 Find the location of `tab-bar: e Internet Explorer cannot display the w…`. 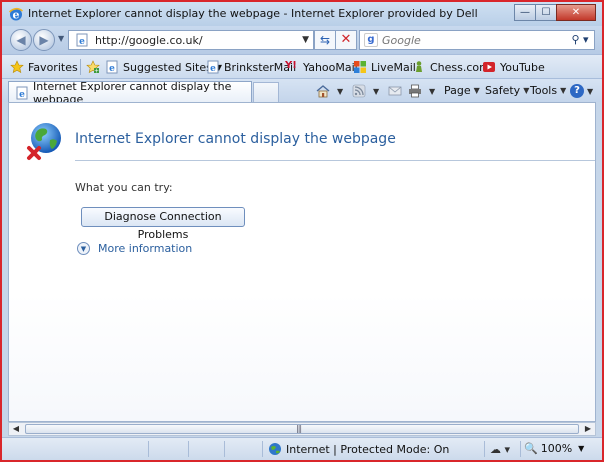

tab-bar: e Internet Explorer cannot display the w… is located at coordinates (302, 92).